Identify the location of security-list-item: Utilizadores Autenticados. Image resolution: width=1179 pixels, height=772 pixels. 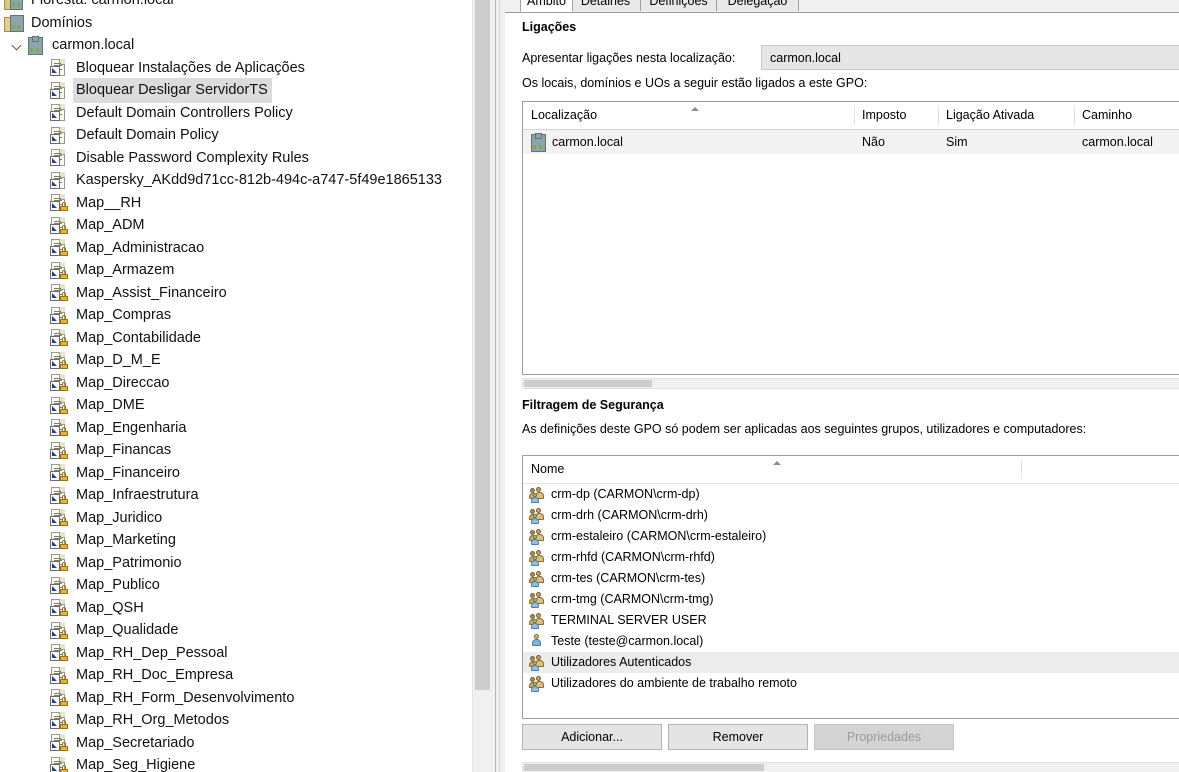
(851, 662).